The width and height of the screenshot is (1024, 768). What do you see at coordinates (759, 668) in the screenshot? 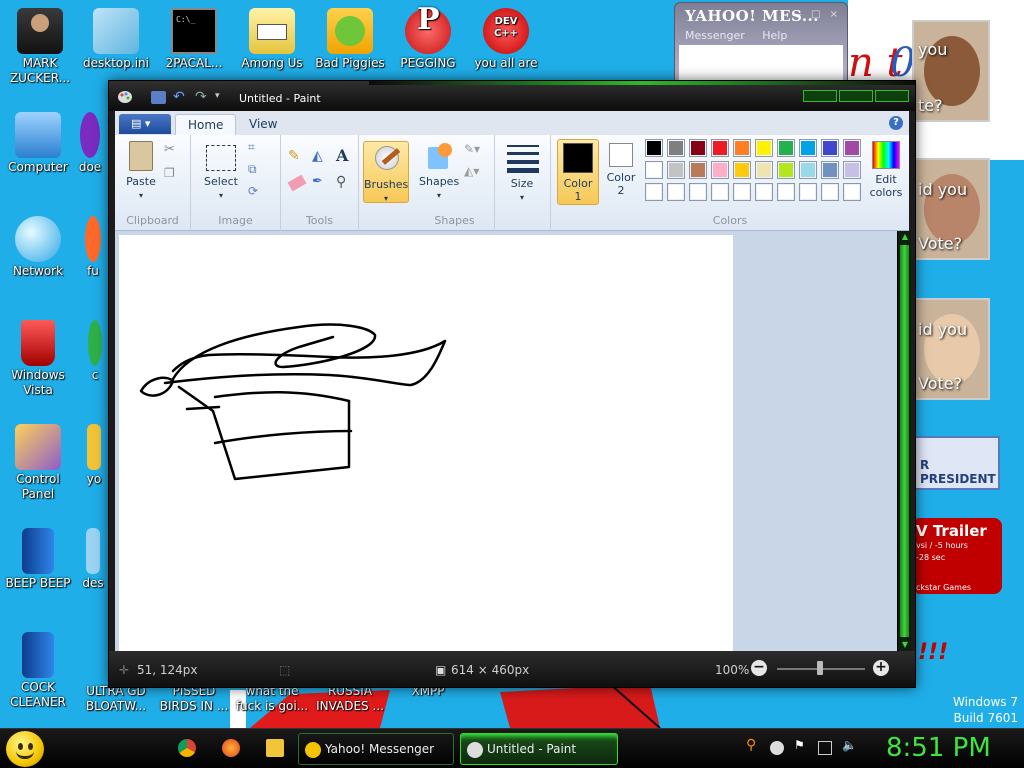
I see `zoom-out-button: −` at bounding box center [759, 668].